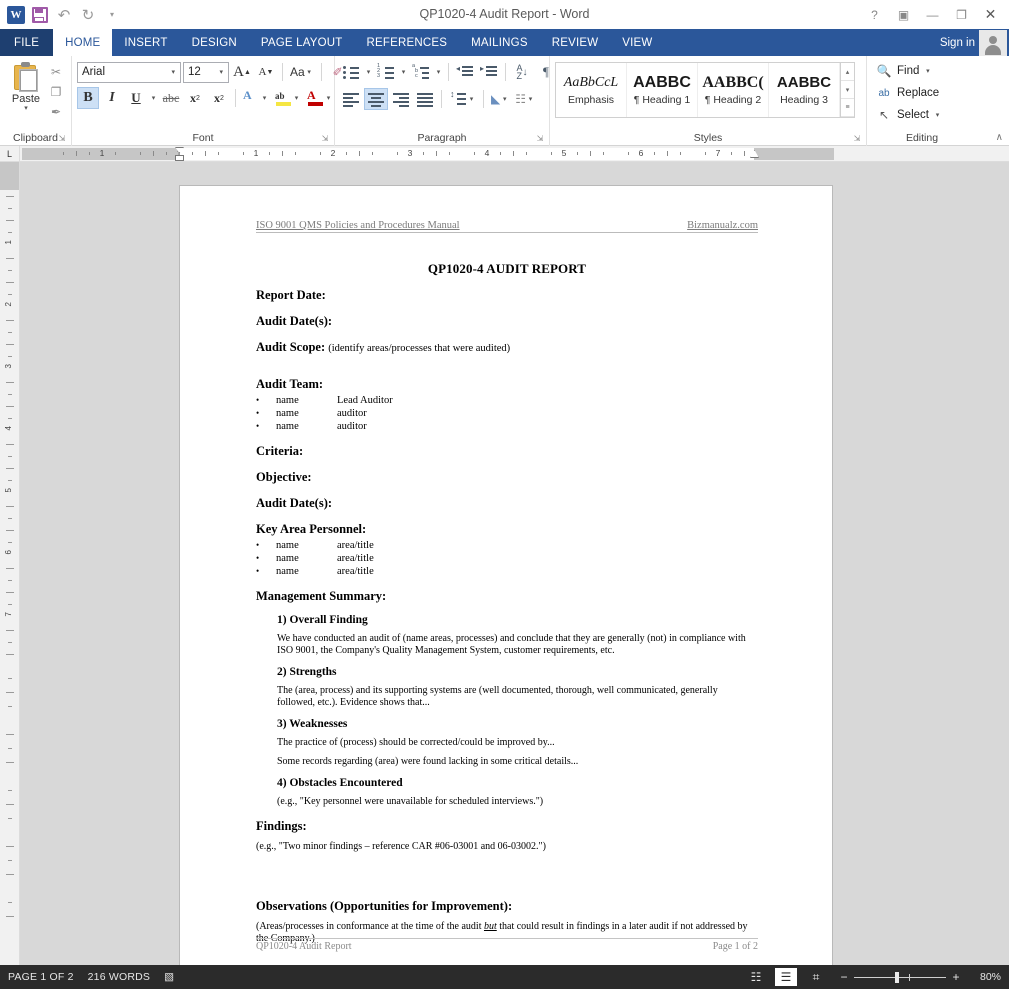  What do you see at coordinates (575, 42) in the screenshot?
I see `tab-review: REVIEW` at bounding box center [575, 42].